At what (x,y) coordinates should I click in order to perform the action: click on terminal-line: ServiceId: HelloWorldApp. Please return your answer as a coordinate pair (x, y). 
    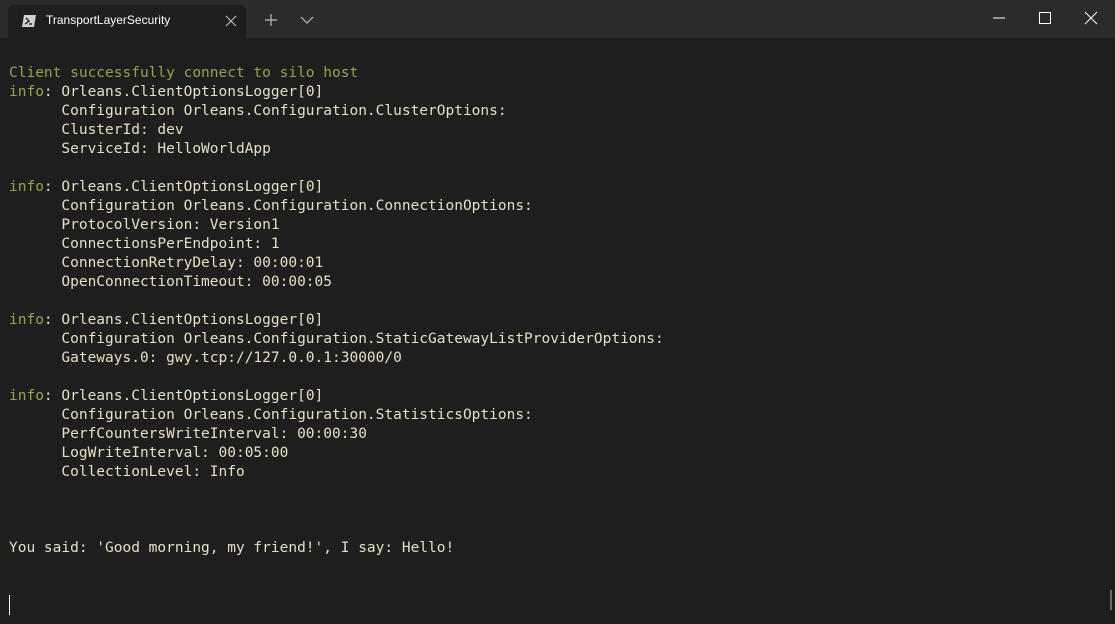
    Looking at the image, I should click on (336, 149).